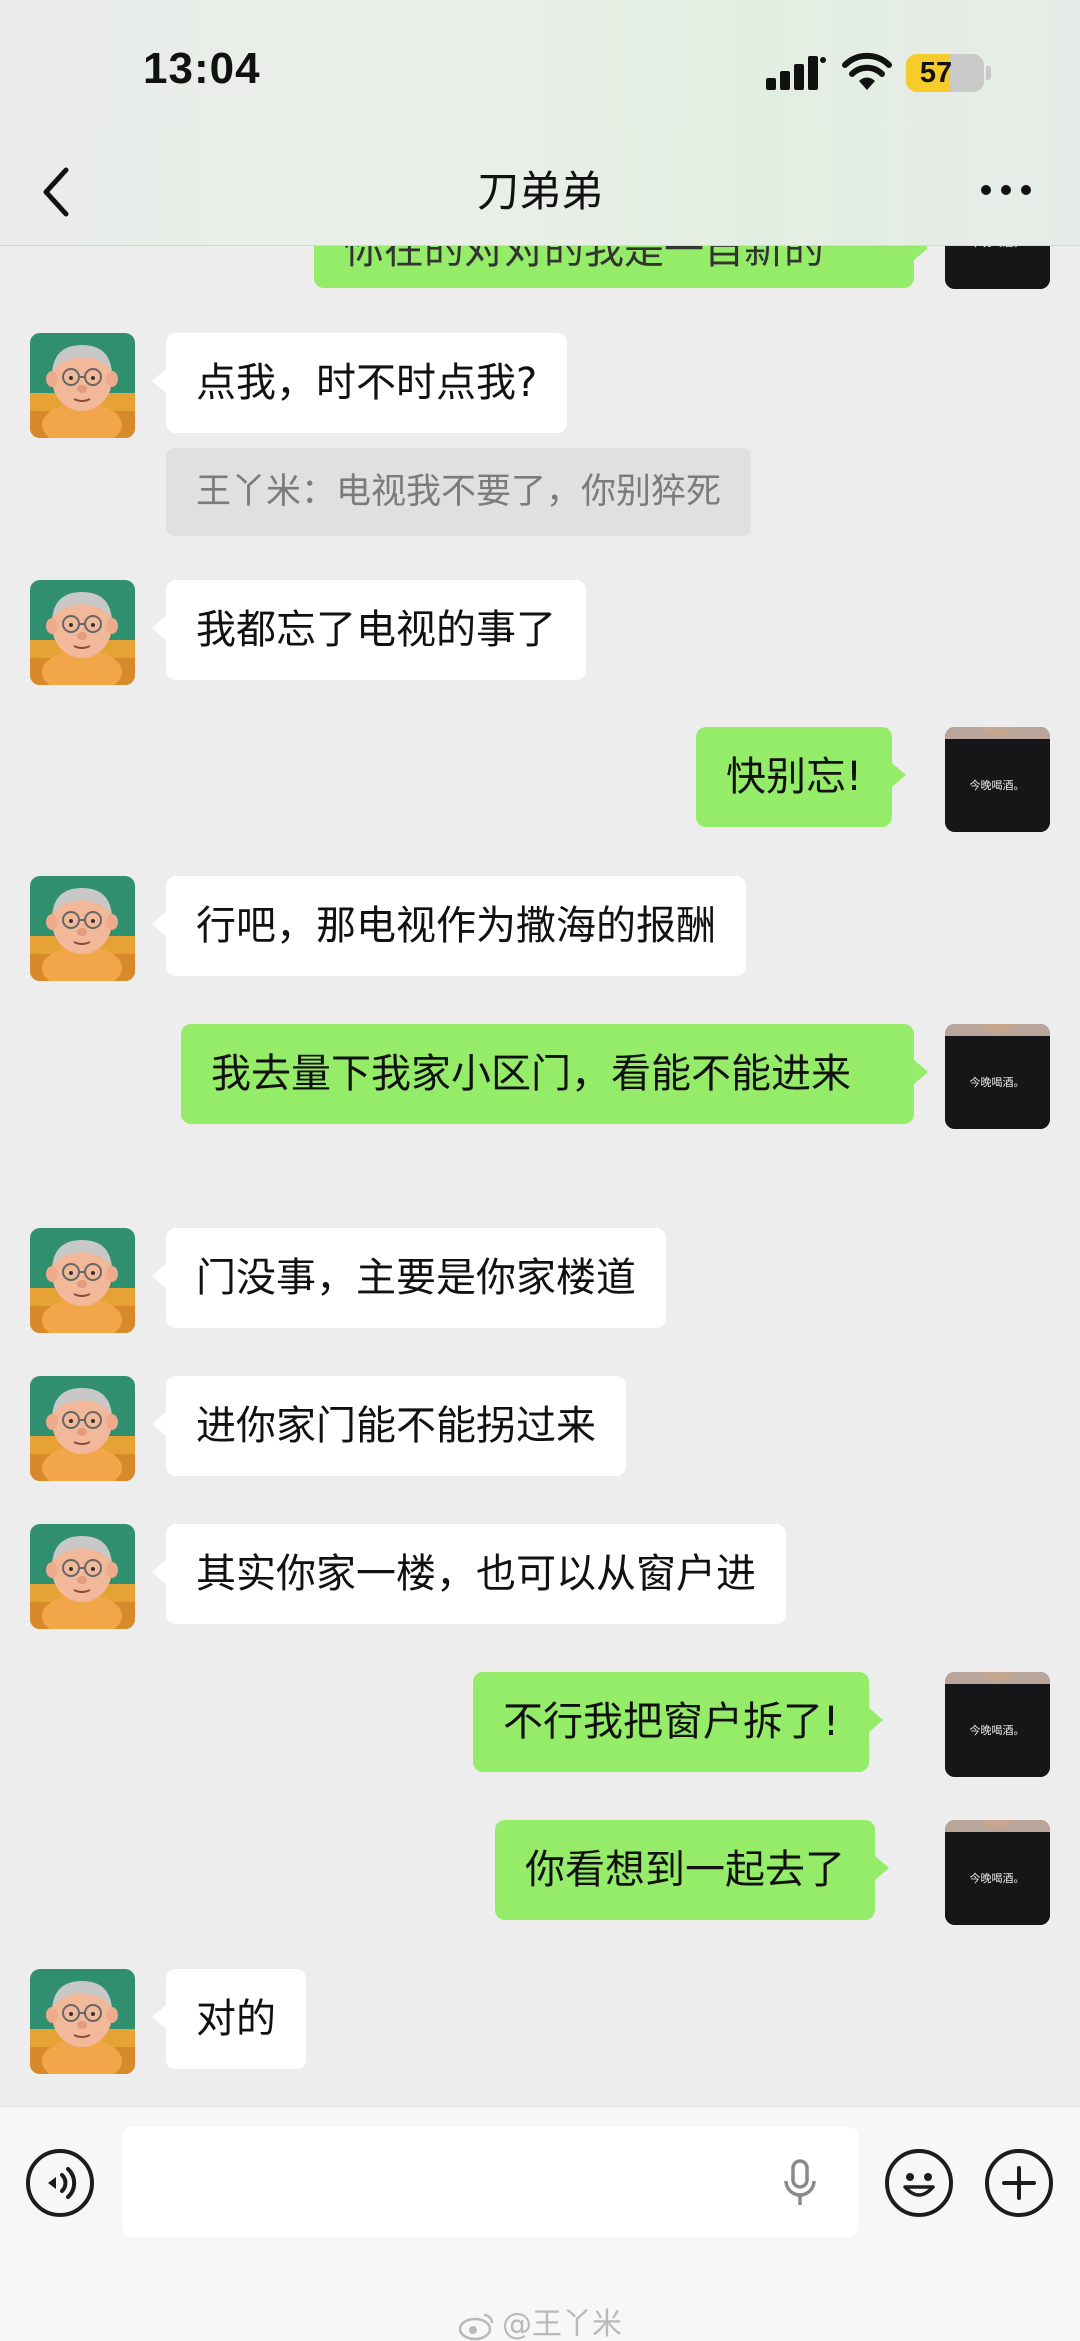 This screenshot has width=1080, height=2341. I want to click on message-text: 我去量下我家小区门，看能不能进来, so click(531, 1074).